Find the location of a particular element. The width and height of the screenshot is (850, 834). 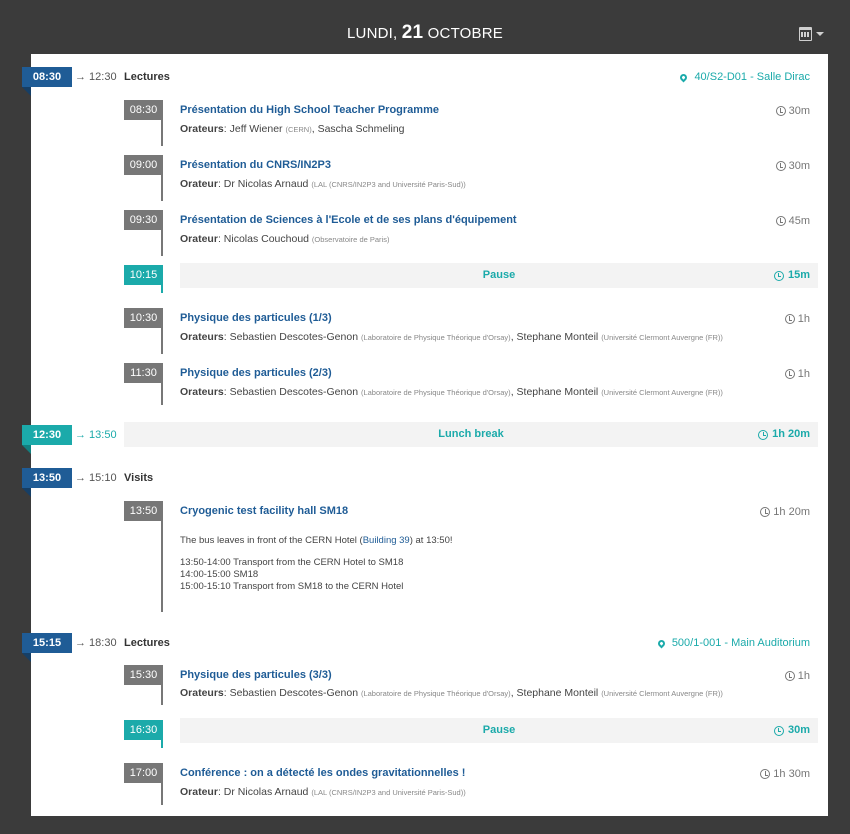

contribution-time: 17:00 is located at coordinates (143, 773).